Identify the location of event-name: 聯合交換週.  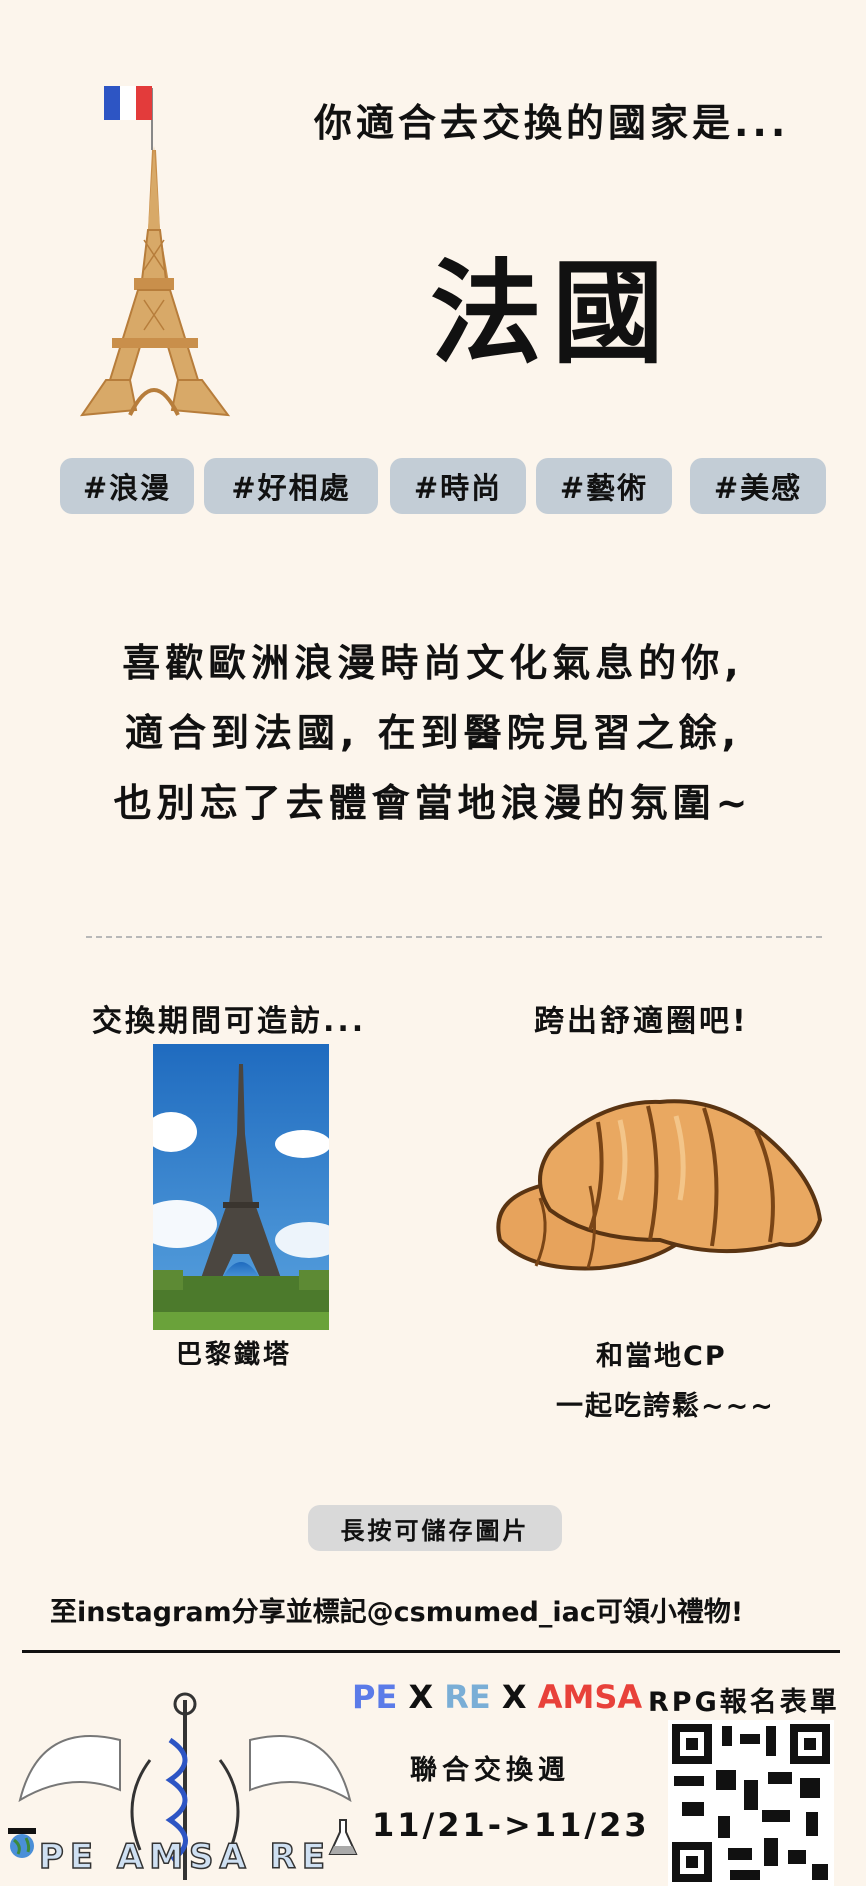
(490, 1770).